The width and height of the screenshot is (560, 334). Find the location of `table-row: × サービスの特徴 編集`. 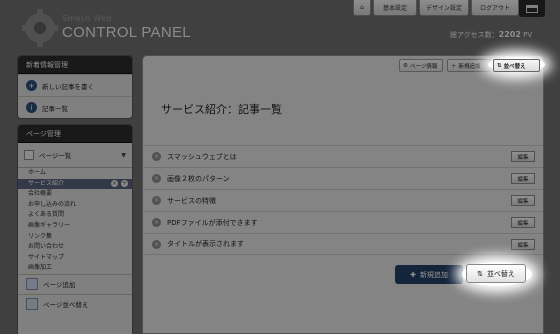

table-row: × サービスの特徴 編集 is located at coordinates (343, 200).